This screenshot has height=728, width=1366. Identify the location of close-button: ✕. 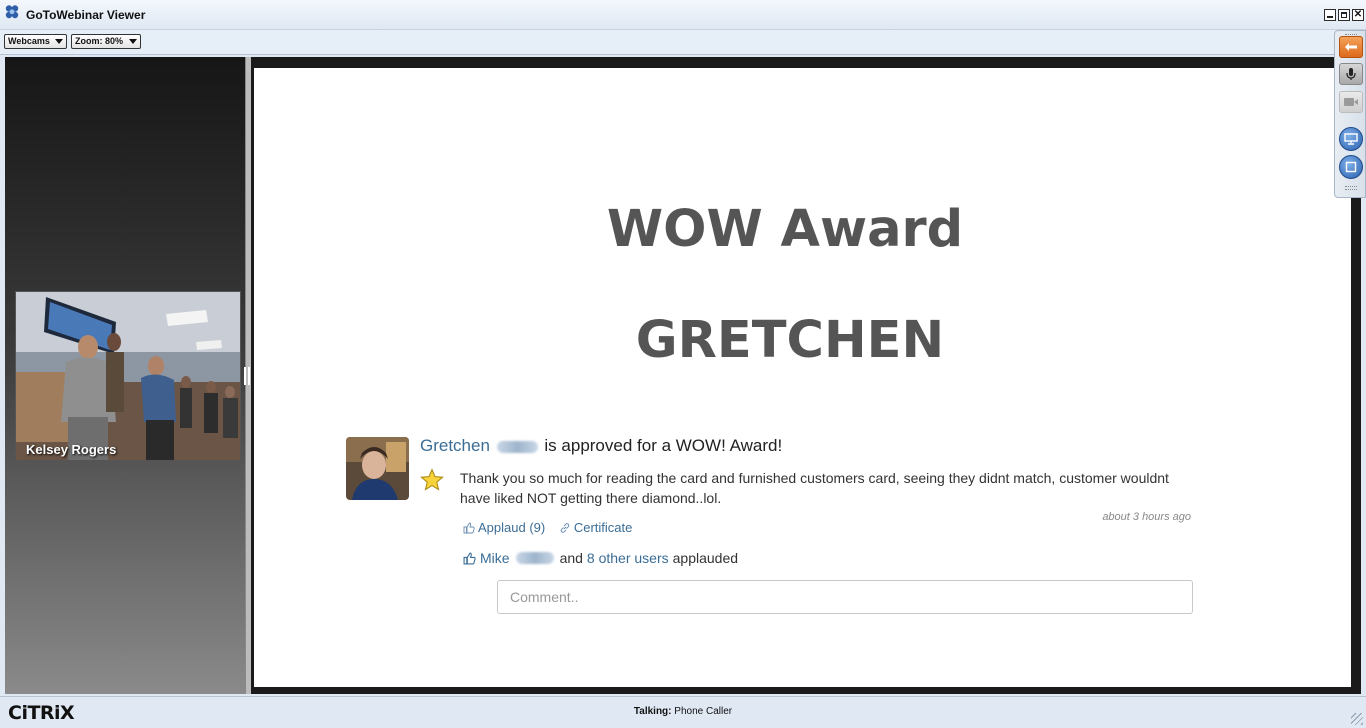
(1358, 15).